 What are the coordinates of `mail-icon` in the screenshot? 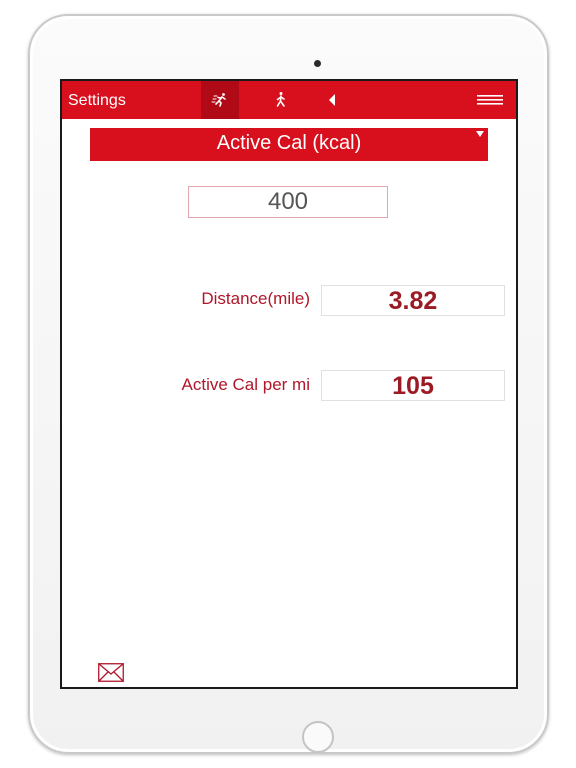 It's located at (111, 672).